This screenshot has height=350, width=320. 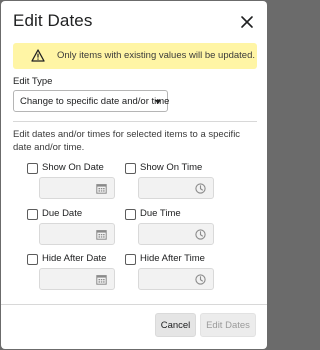 I want to click on due-time-label: Due Time, so click(x=160, y=213).